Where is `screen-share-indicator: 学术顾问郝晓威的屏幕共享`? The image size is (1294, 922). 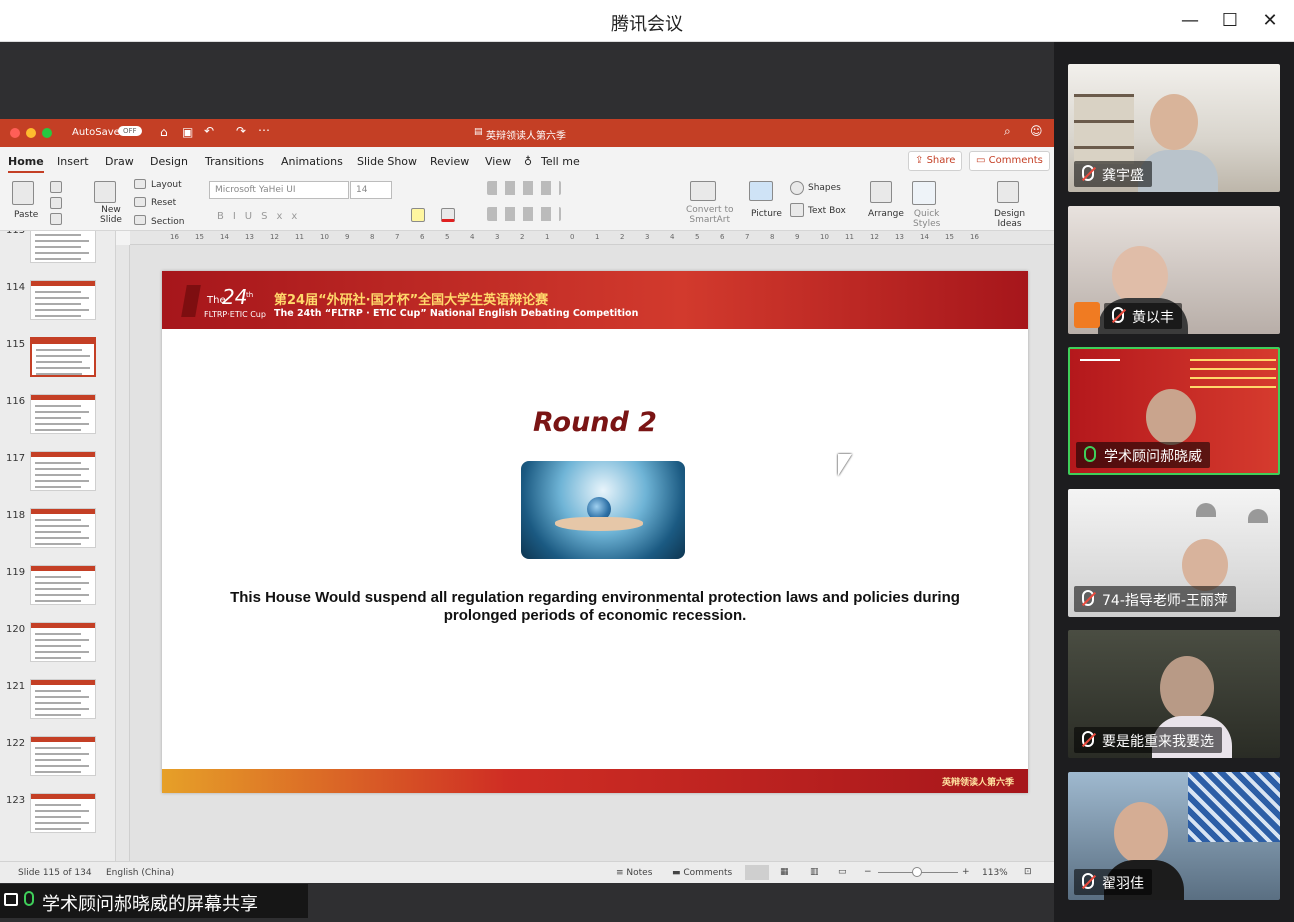 screen-share-indicator: 学术顾问郝晓威的屏幕共享 is located at coordinates (154, 901).